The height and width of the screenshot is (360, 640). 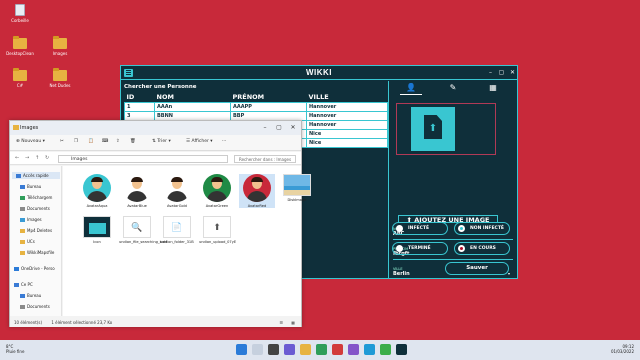 What do you see at coordinates (60, 46) in the screenshot?
I see `desktop-icon-images: Images` at bounding box center [60, 46].